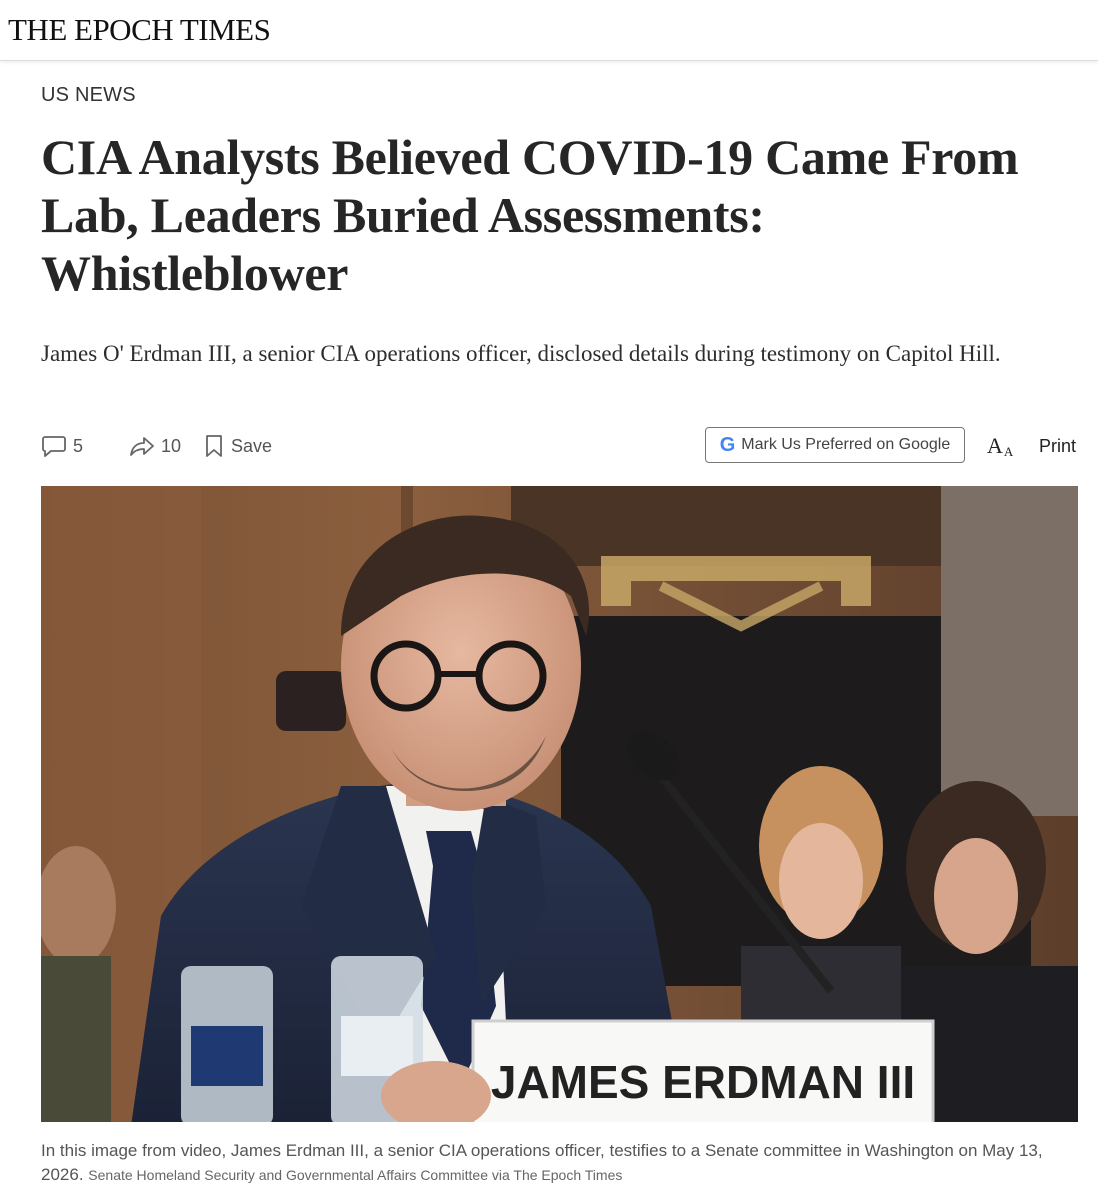 The height and width of the screenshot is (1200, 1098). I want to click on google-button-label: Mark Us Preferred on Google, so click(846, 444).